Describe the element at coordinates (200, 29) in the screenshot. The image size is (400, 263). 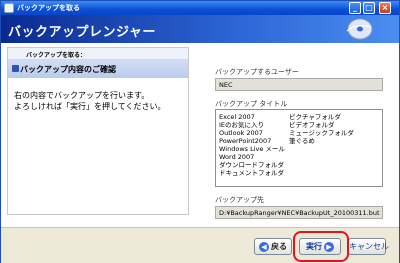
I see `app-header: バックアップレンジャー` at that location.